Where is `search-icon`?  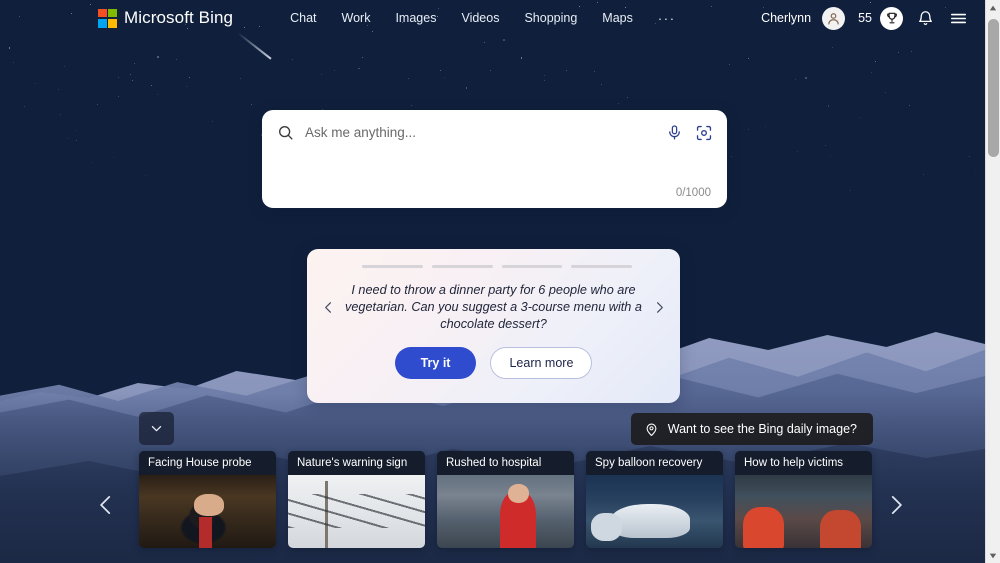
search-icon is located at coordinates (285, 132).